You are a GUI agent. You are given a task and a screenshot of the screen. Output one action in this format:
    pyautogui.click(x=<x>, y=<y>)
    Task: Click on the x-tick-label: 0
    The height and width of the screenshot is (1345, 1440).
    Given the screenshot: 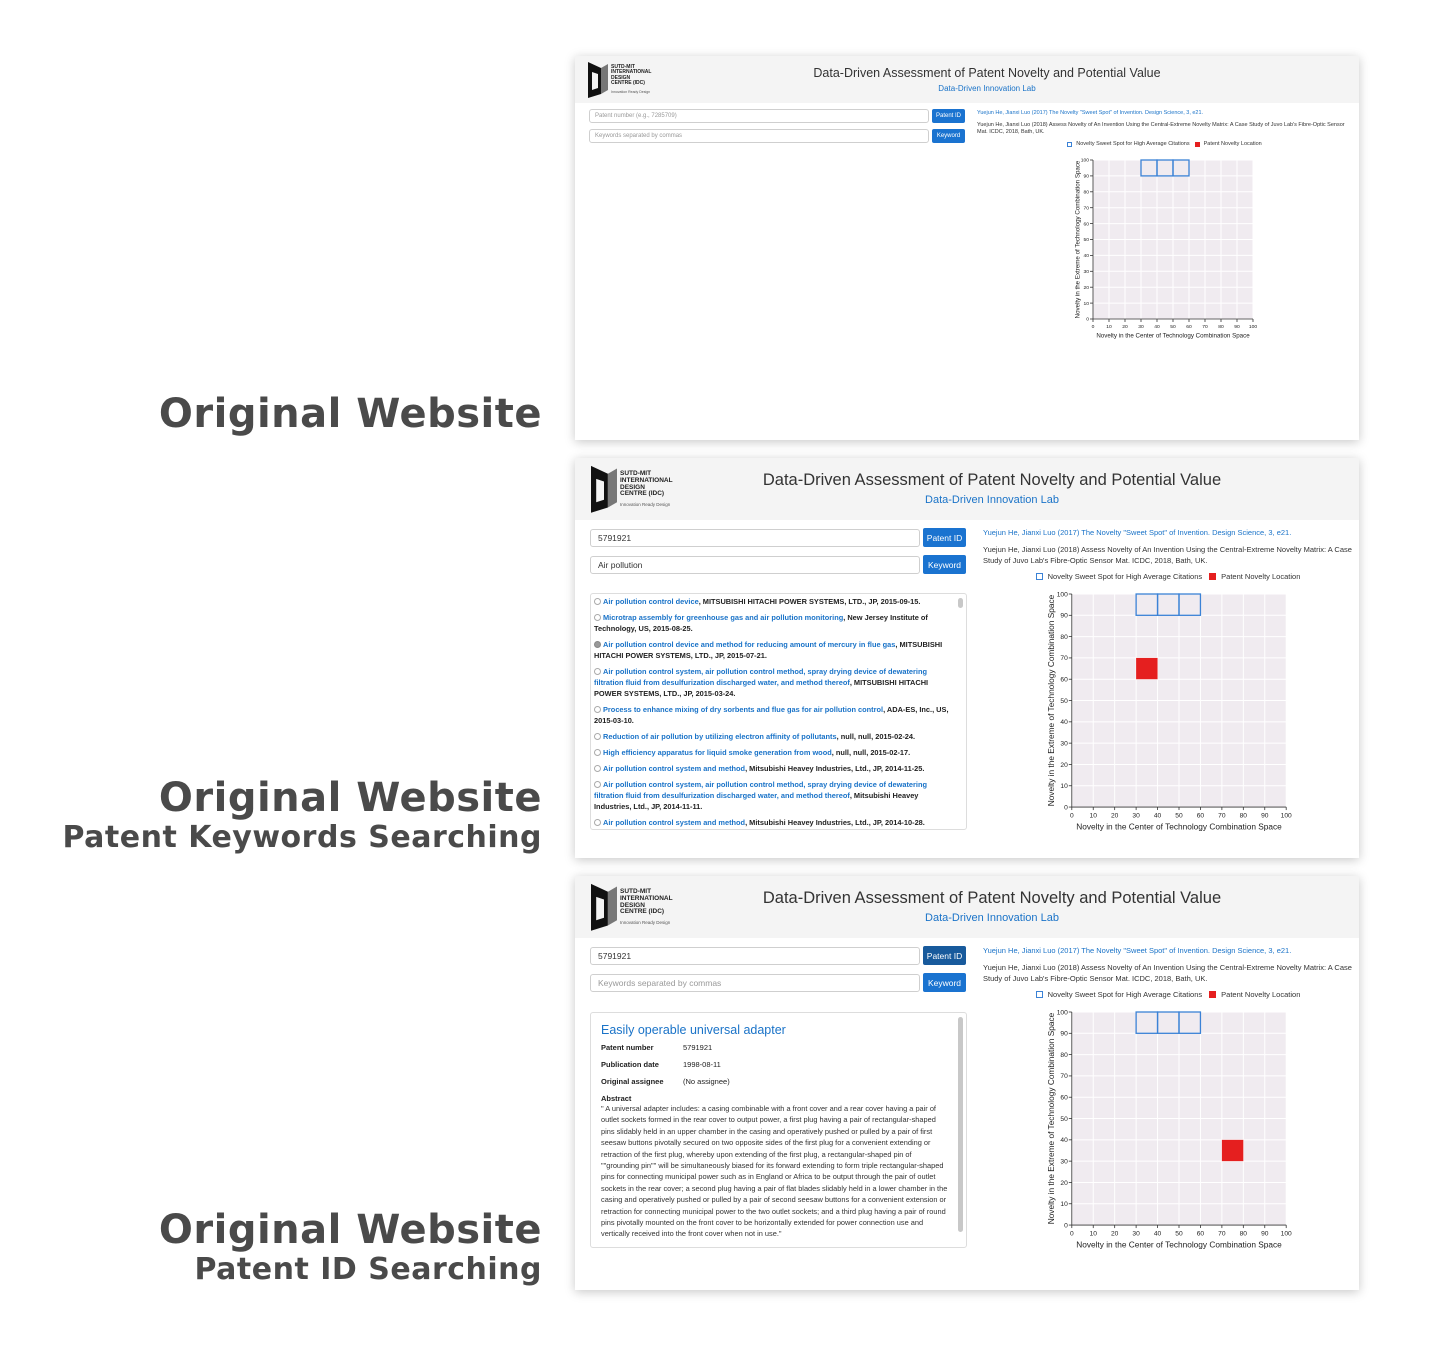 What is the action you would take?
    pyautogui.click(x=1093, y=327)
    